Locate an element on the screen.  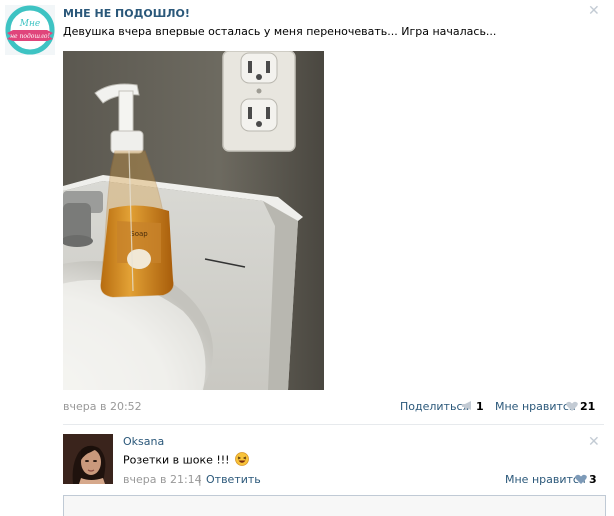
megaphone-icon is located at coordinates (468, 407).